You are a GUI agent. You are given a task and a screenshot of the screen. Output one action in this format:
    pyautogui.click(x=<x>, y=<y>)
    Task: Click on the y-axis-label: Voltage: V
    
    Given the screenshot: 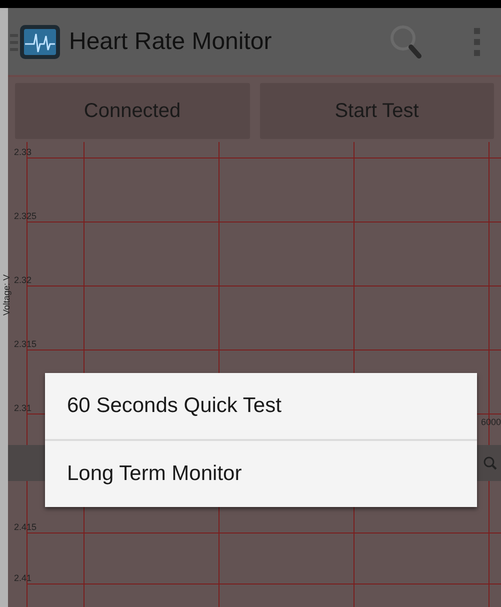 What is the action you would take?
    pyautogui.click(x=7, y=295)
    